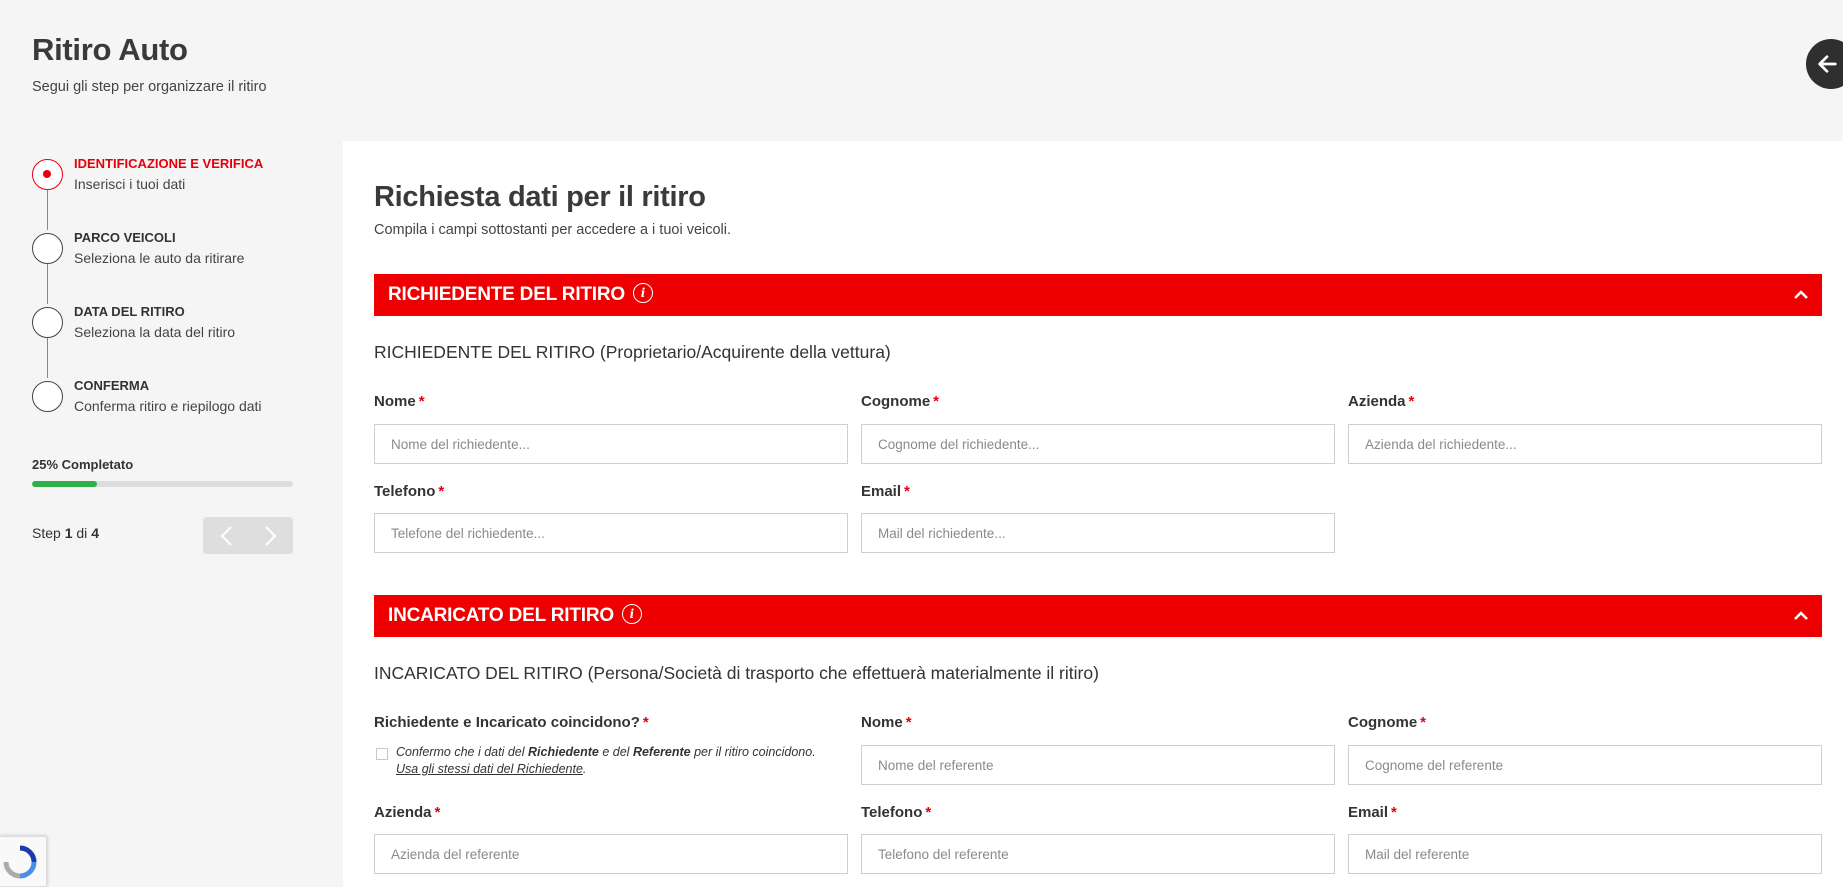  Describe the element at coordinates (1098, 616) in the screenshot. I see `section-incaricato-header: INCARICATO DEL RITIRO i` at that location.